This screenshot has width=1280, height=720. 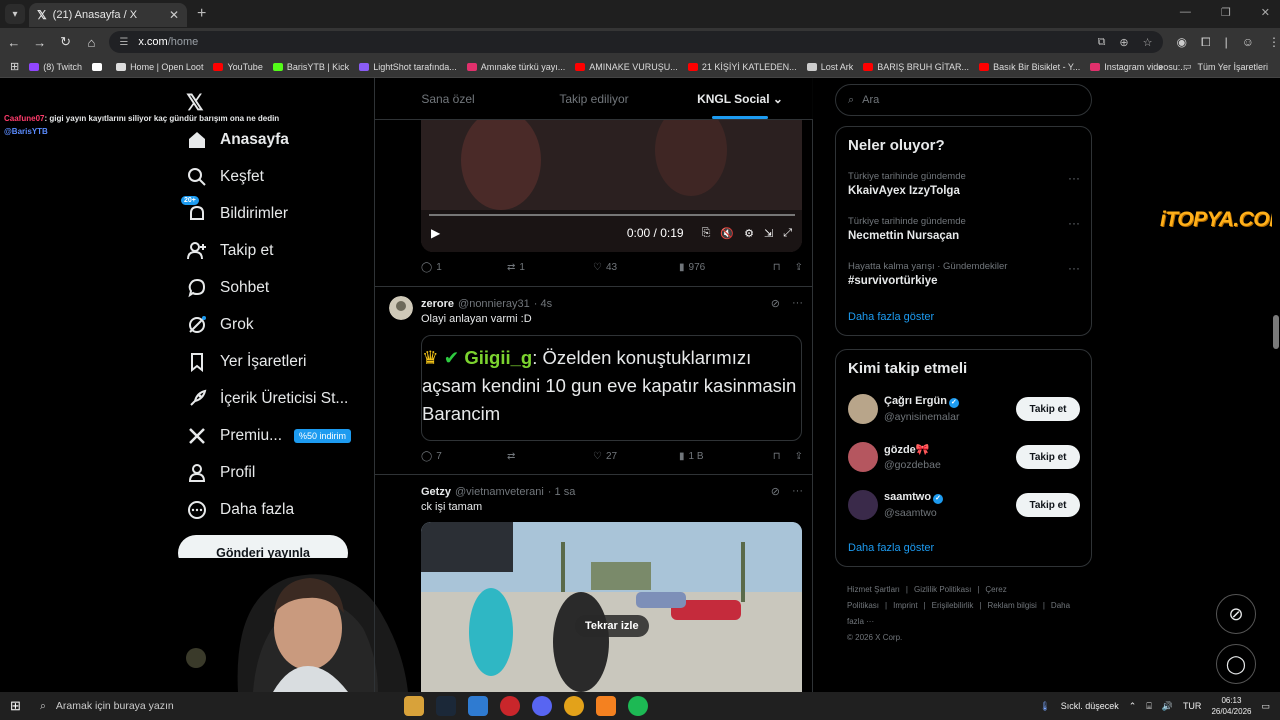 What do you see at coordinates (1265, 706) in the screenshot?
I see `notifications-icon: ▭` at bounding box center [1265, 706].